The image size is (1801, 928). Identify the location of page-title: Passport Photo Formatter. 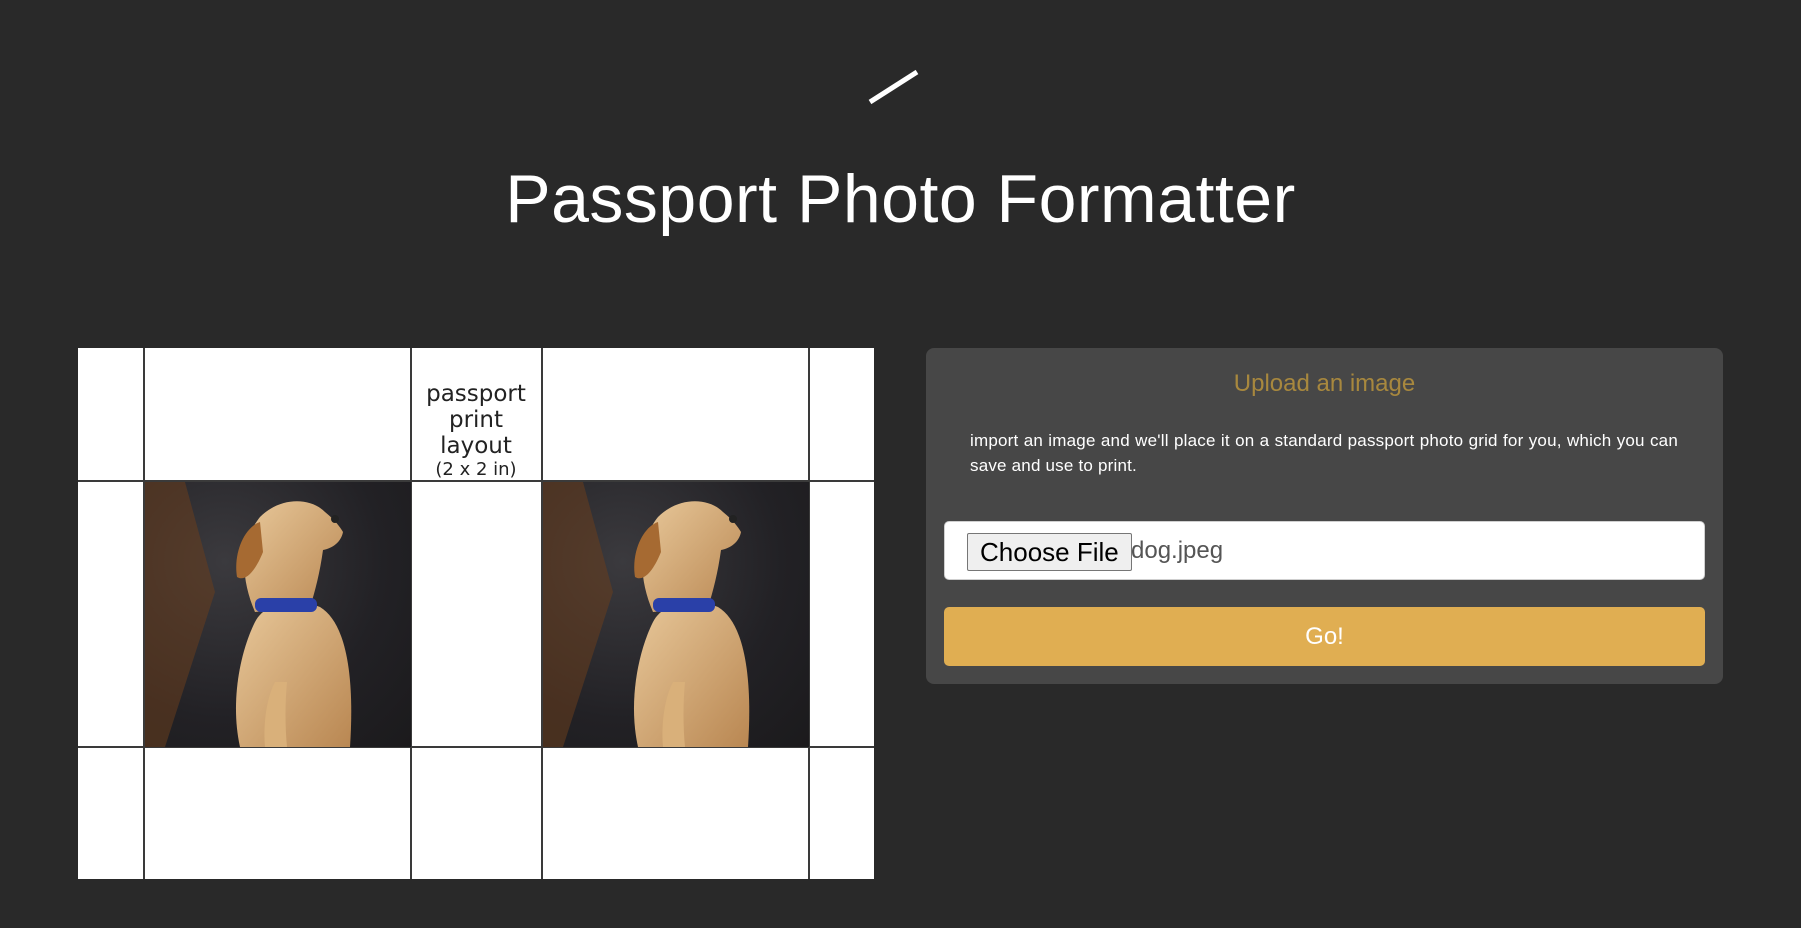
(900, 199).